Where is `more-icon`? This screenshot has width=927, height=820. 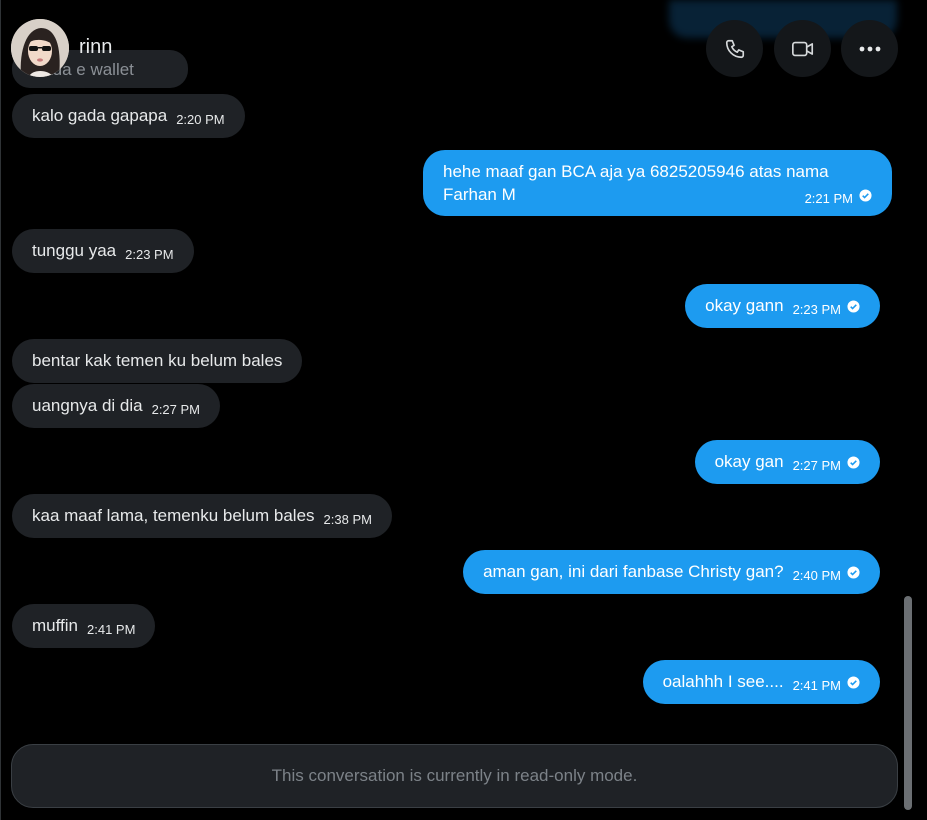
more-icon is located at coordinates (869, 48).